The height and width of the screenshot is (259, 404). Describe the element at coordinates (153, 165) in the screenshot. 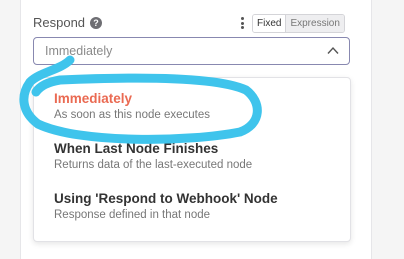

I see `option-description: Returns data of the last-executed node` at that location.